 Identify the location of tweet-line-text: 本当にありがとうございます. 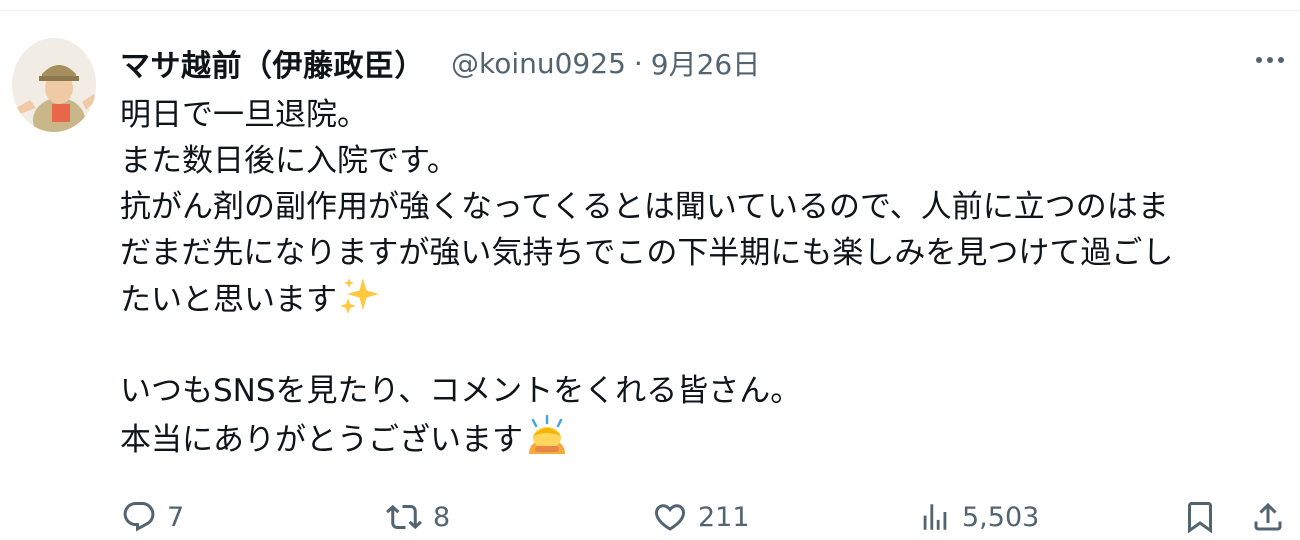
(321, 440).